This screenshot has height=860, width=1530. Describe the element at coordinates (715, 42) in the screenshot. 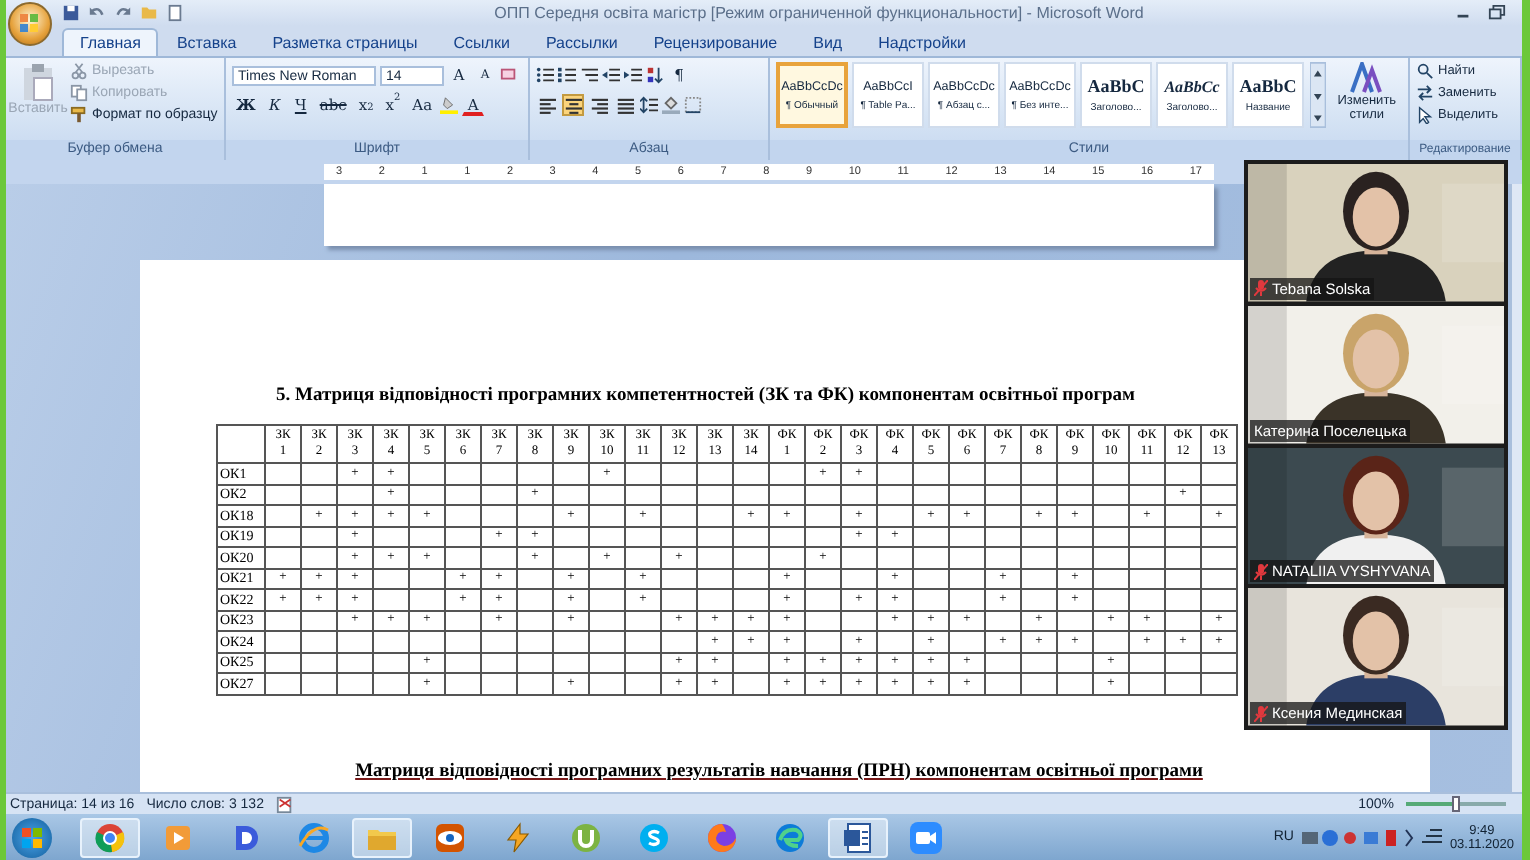

I see `ribbon-tab: Рецензирование` at that location.